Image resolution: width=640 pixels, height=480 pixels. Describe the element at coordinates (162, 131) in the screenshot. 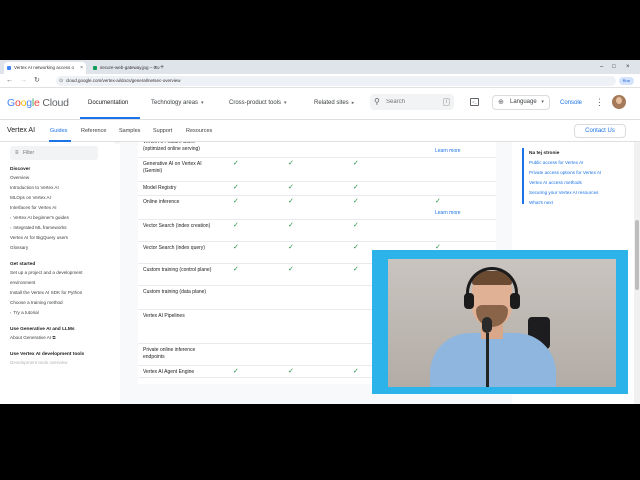

I see `tab-support: Support` at that location.